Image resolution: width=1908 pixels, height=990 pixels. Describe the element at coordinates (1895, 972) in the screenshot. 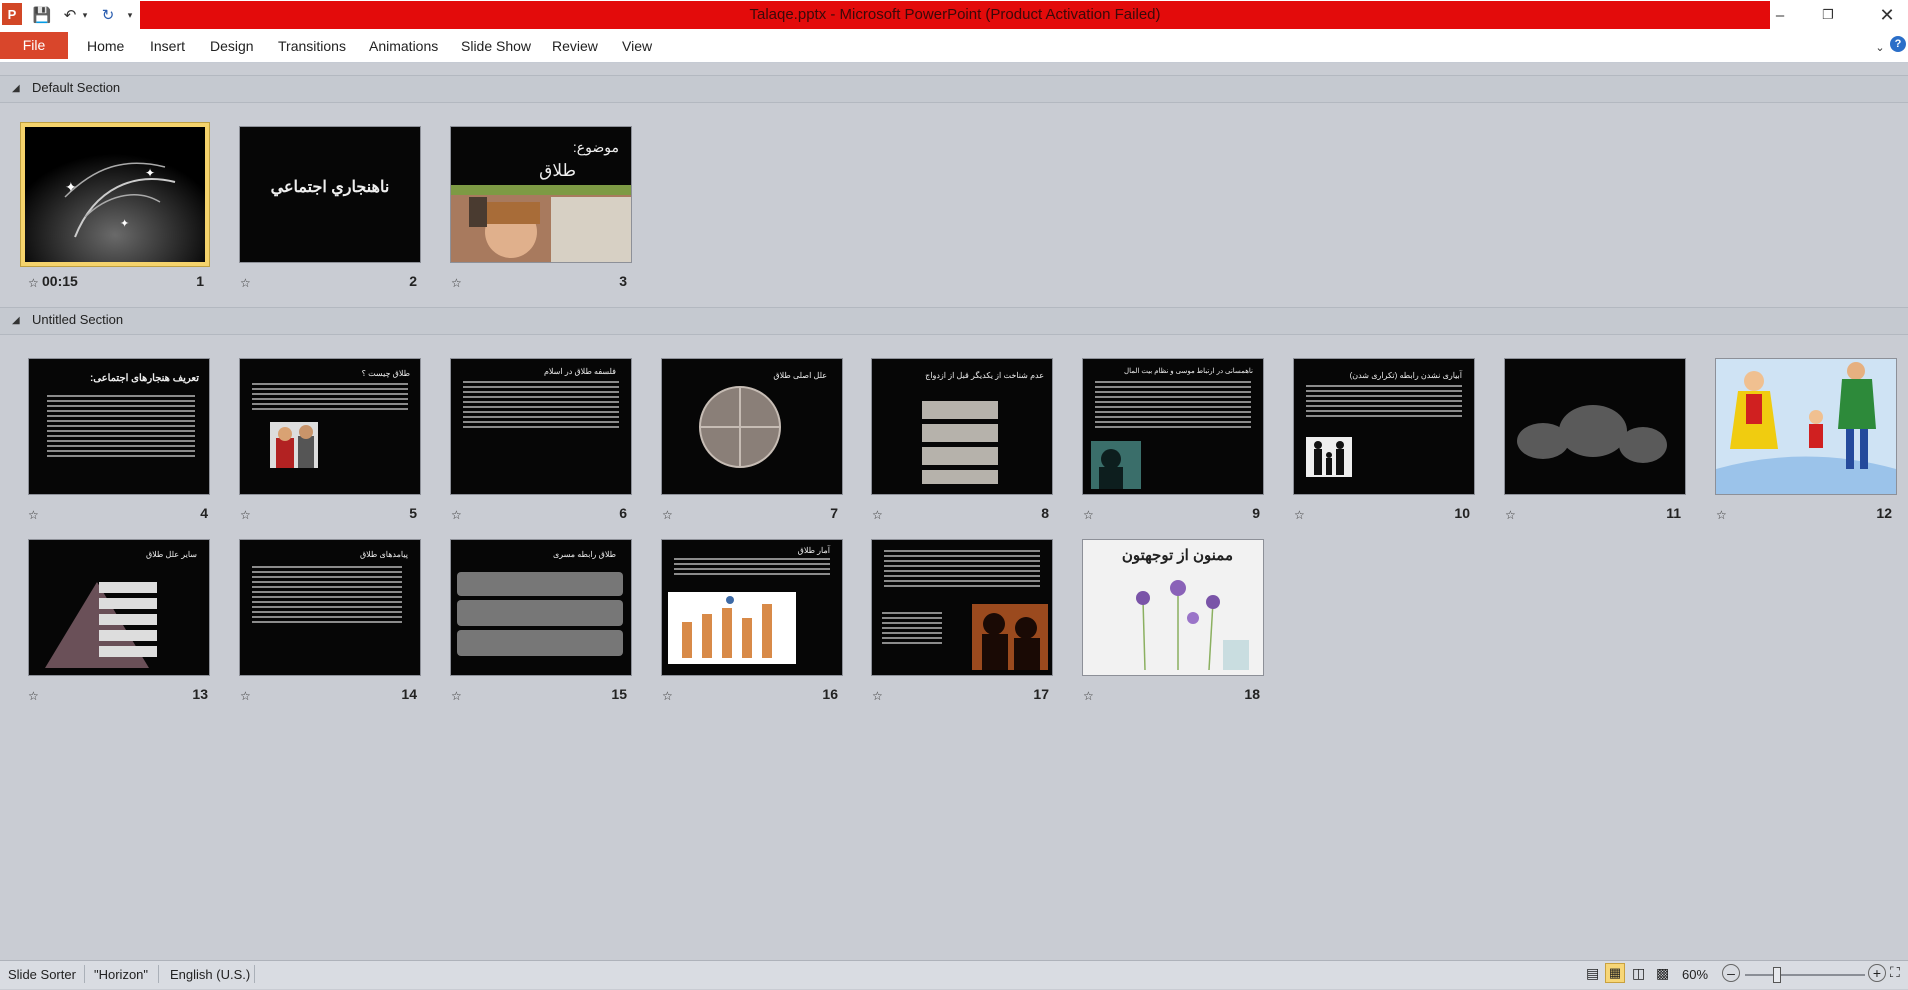

I see `fit-to-window-icon: ⛶` at that location.